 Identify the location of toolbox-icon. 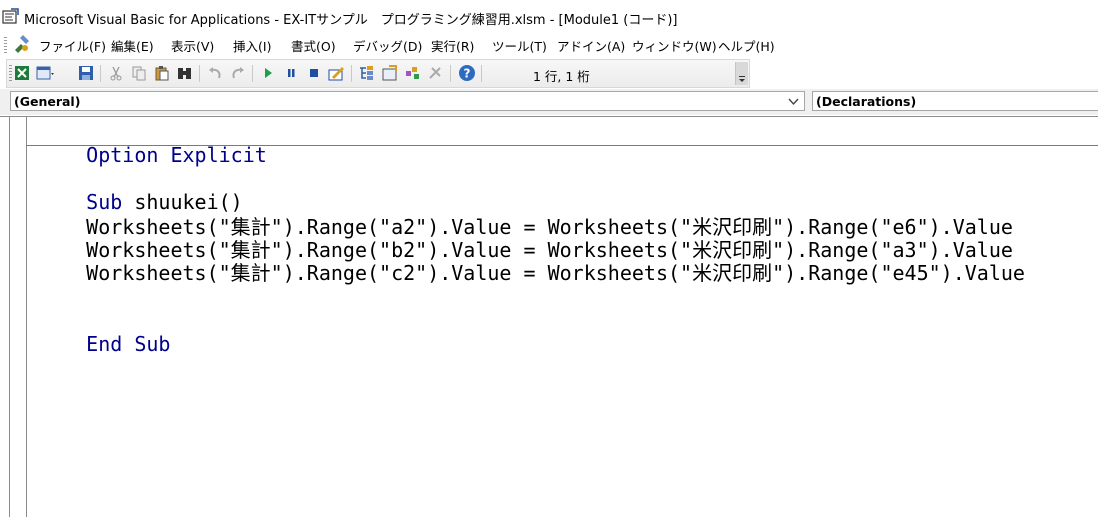
(436, 73).